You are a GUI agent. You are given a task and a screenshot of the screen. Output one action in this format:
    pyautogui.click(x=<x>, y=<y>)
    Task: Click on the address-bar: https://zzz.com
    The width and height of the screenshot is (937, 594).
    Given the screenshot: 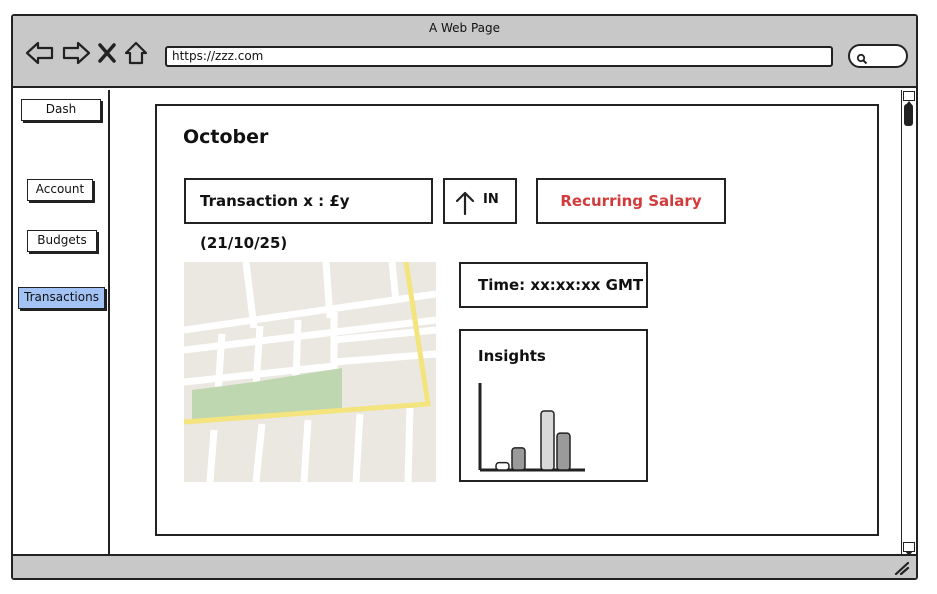 What is the action you would take?
    pyautogui.click(x=499, y=56)
    